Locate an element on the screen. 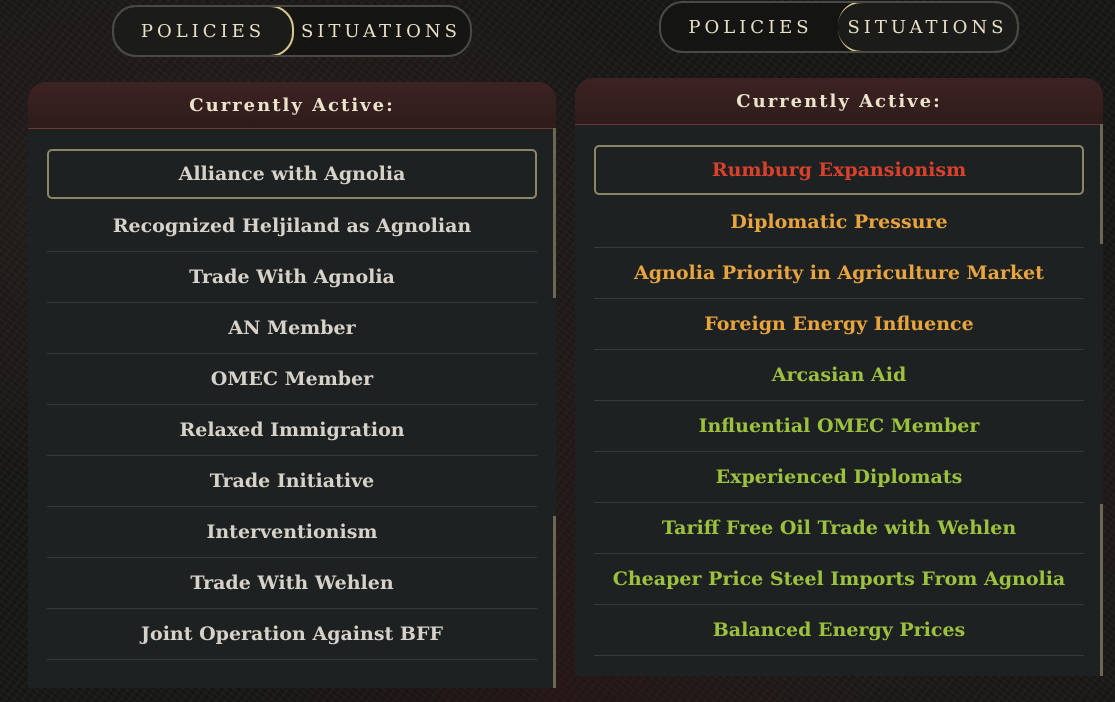 This screenshot has width=1115, height=702. list-item-label: Joint Operation Against BFF is located at coordinates (292, 634).